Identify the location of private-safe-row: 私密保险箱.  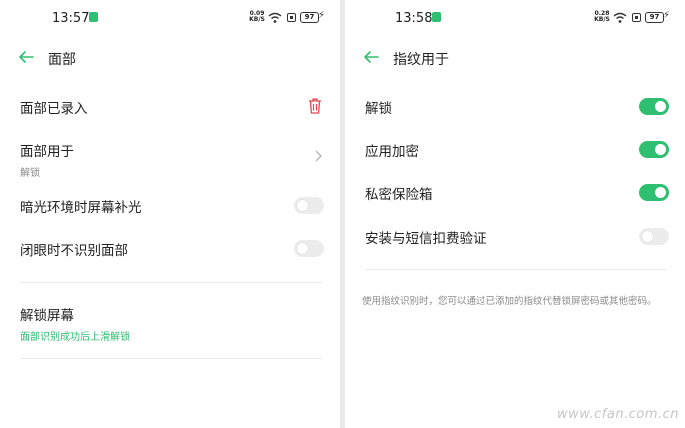
(517, 193).